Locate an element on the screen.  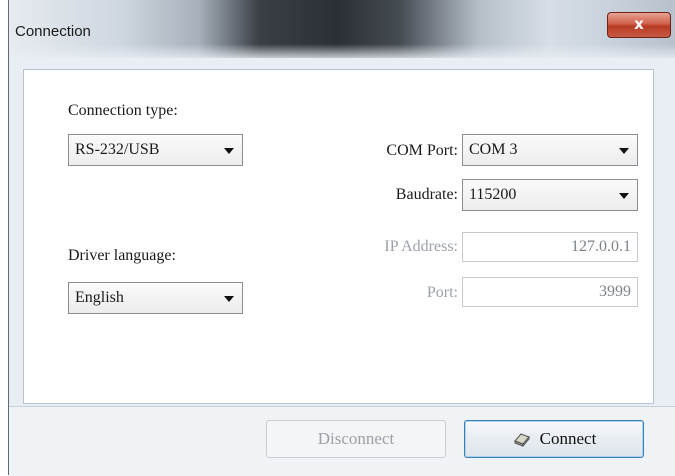
driver-language-value: English is located at coordinates (99, 297).